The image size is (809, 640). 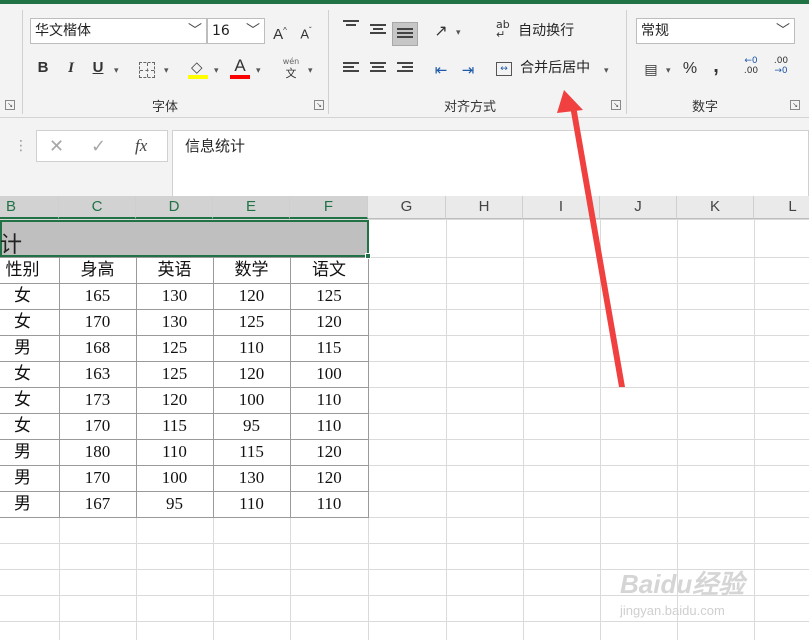 What do you see at coordinates (29, 270) in the screenshot?
I see `table-header-cell: 性别` at bounding box center [29, 270].